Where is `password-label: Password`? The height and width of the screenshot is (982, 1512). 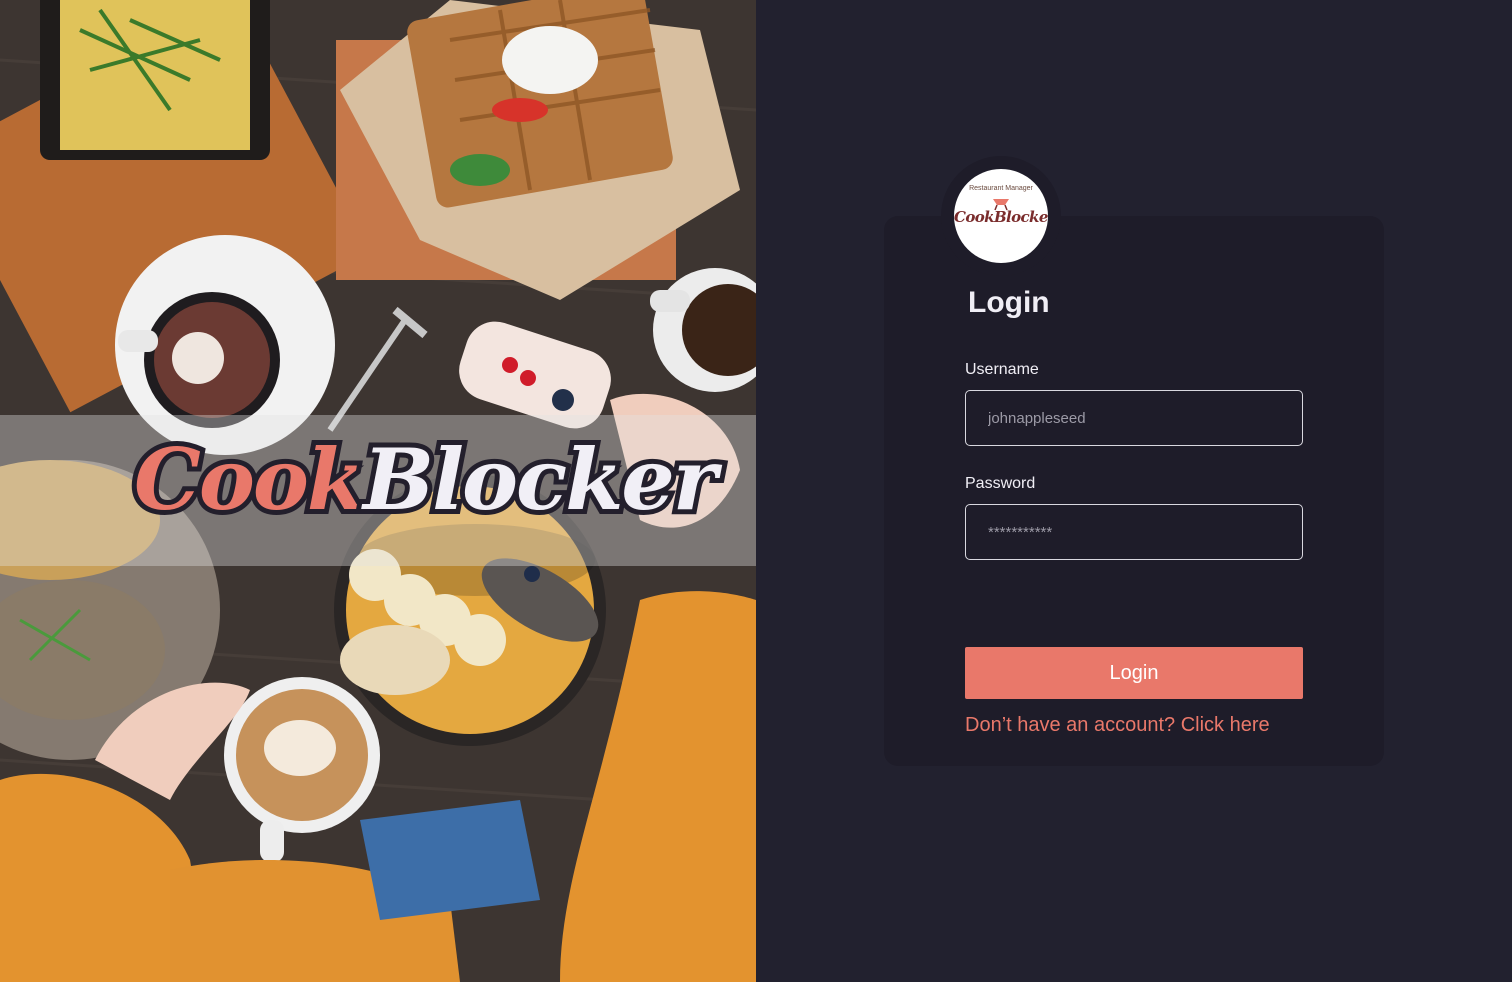
password-label: Password is located at coordinates (1000, 483).